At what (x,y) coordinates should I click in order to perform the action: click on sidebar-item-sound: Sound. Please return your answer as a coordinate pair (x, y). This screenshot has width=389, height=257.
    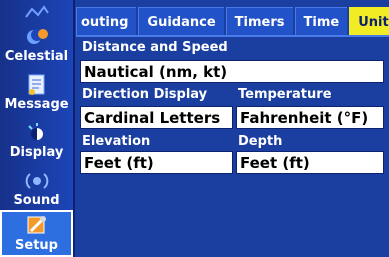
    Looking at the image, I should click on (36, 186).